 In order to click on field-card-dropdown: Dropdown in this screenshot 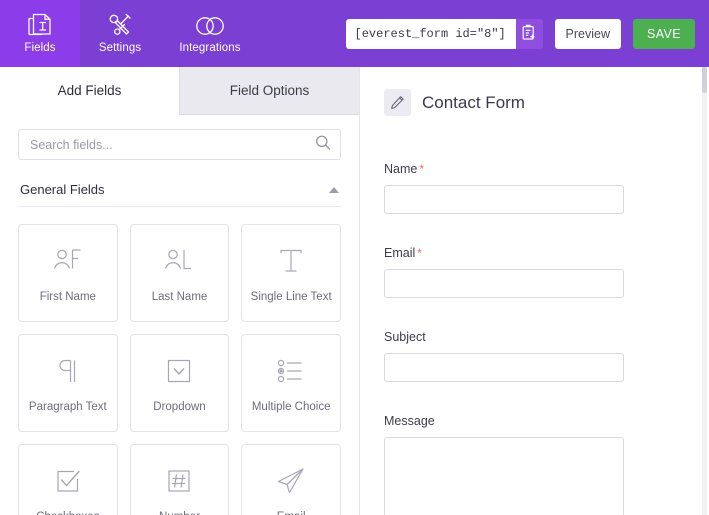, I will do `click(179, 383)`.